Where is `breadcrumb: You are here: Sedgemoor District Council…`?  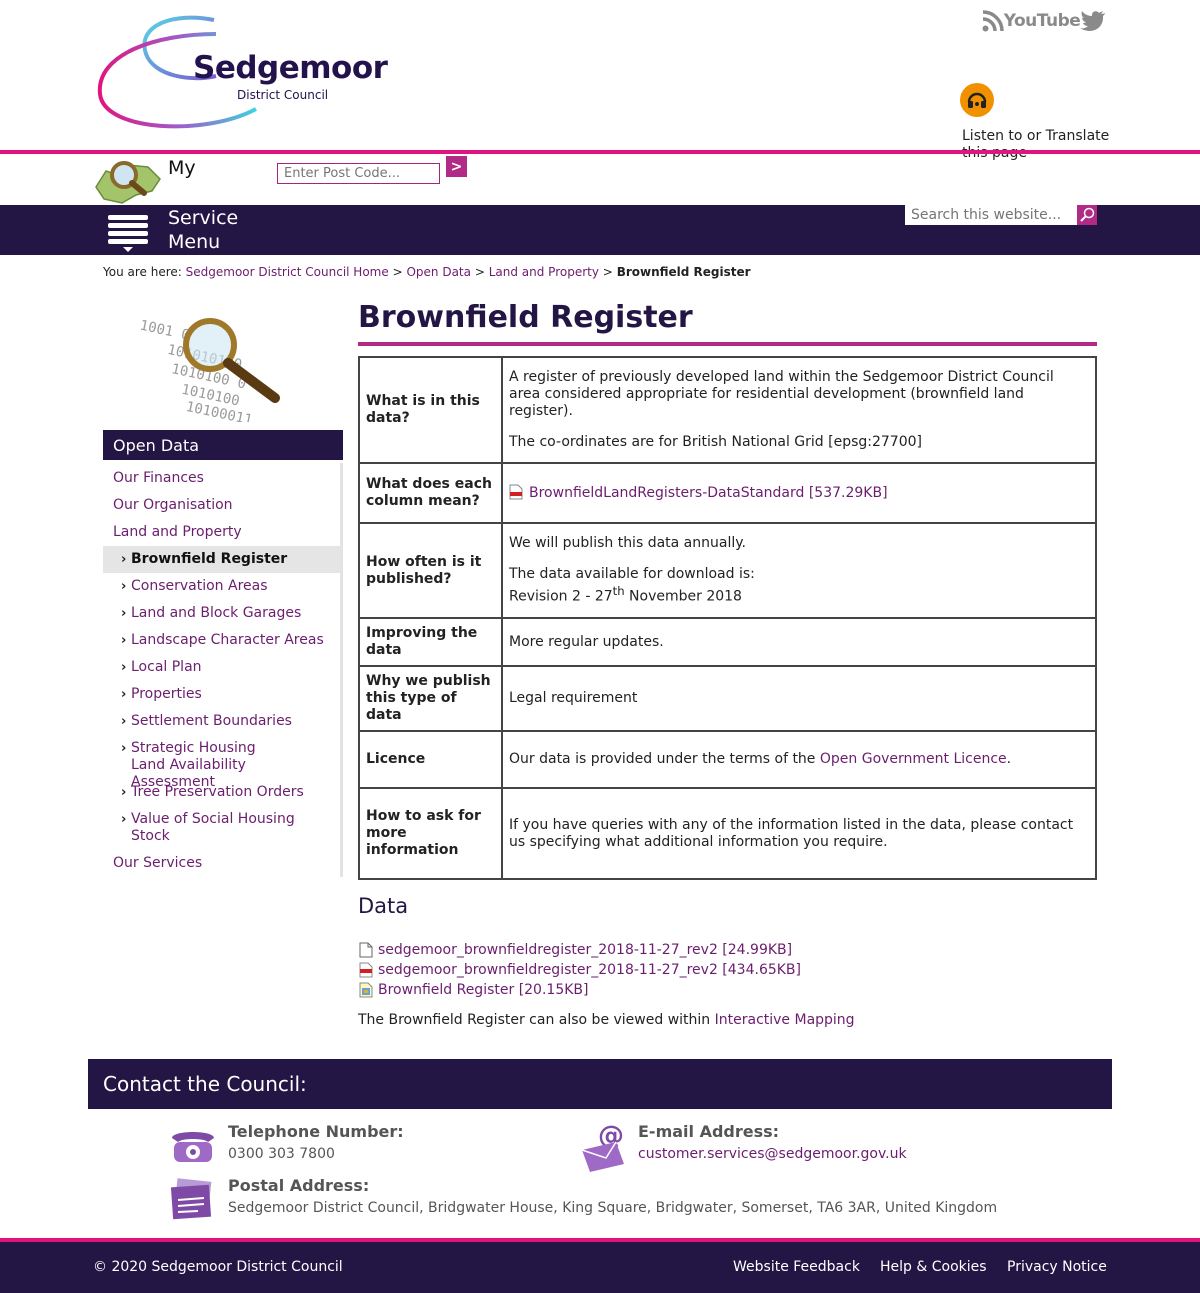
breadcrumb: You are here: Sedgemoor District Council… is located at coordinates (427, 272).